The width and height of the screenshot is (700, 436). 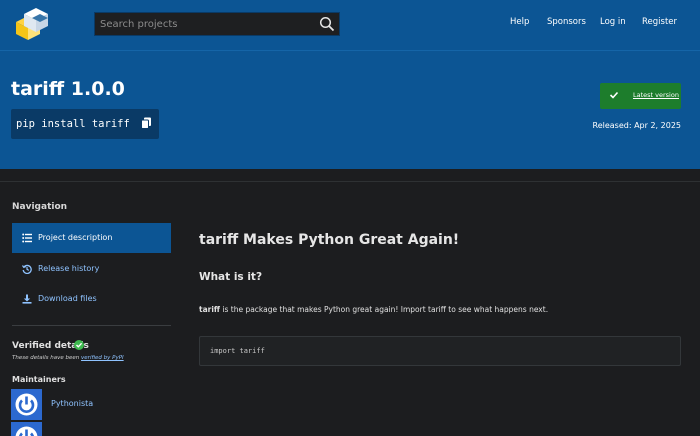 What do you see at coordinates (231, 277) in the screenshot?
I see `description-subheading: What is it?` at bounding box center [231, 277].